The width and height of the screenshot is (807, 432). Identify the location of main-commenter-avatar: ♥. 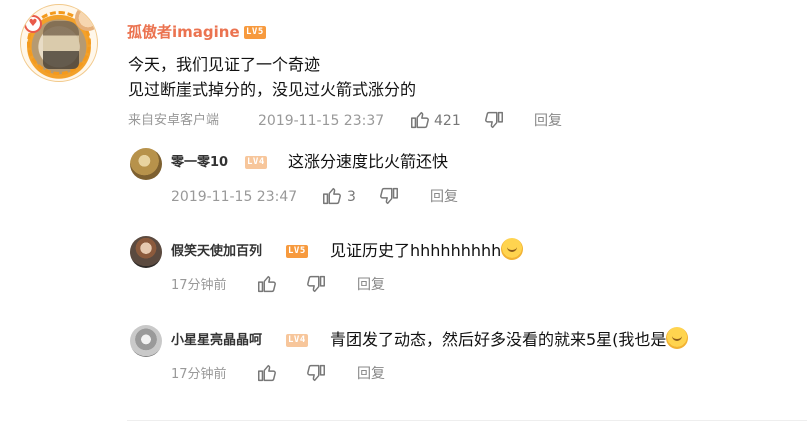
(59, 43).